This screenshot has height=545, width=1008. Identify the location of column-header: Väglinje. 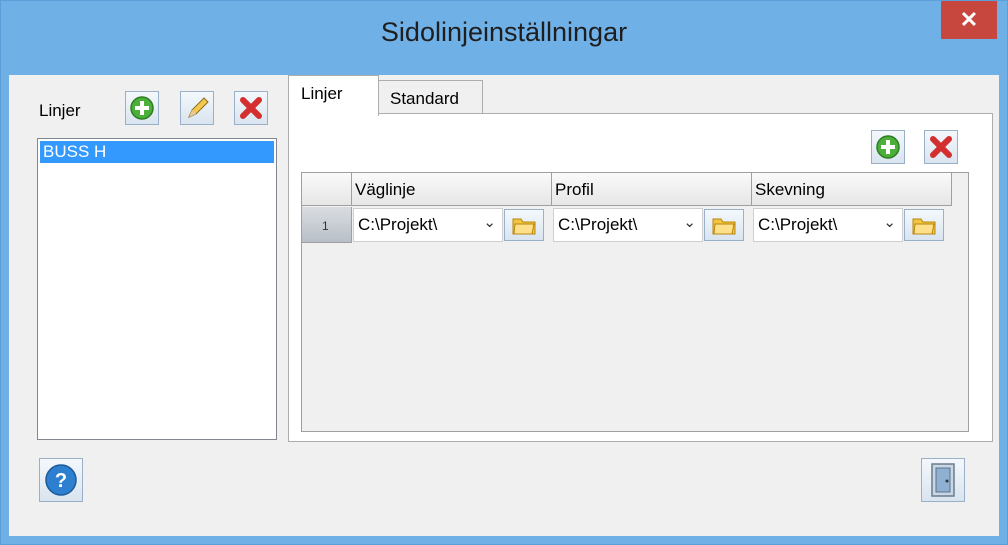
(452, 189).